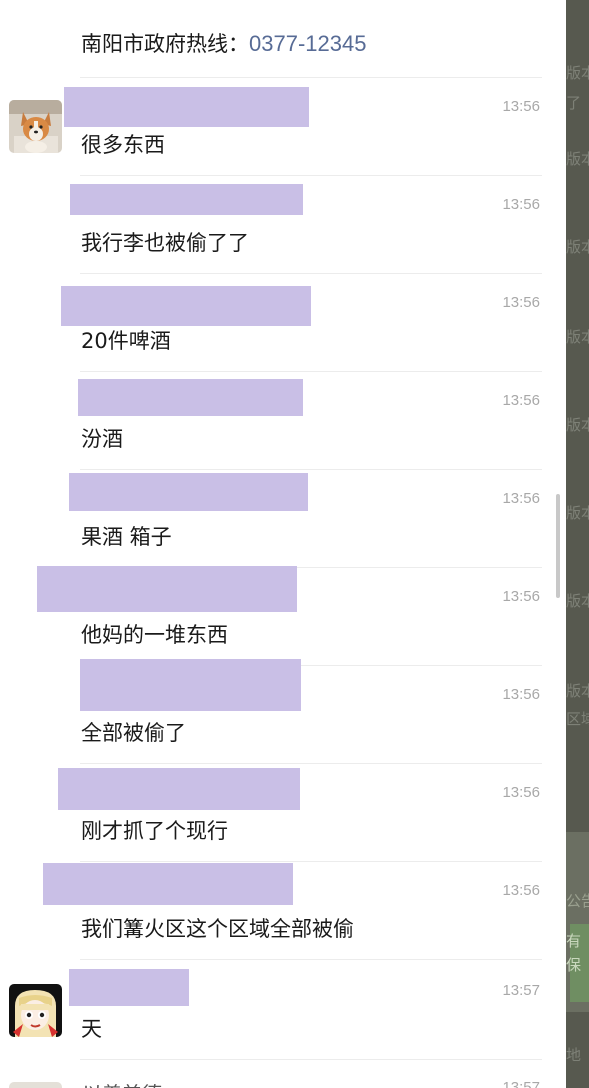 The width and height of the screenshot is (589, 1088). I want to click on message-text: 很多东西, so click(123, 145).